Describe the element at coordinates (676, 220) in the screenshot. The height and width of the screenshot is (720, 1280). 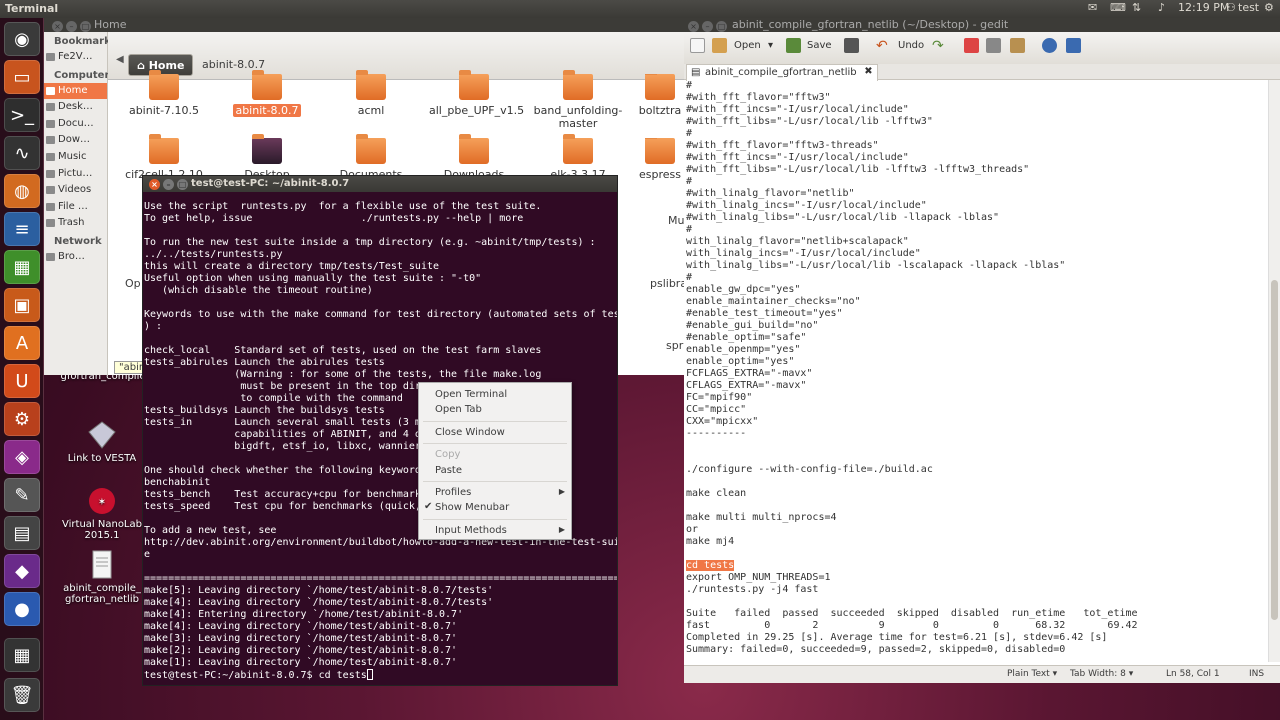
I see `folder-label-fragment: Mu` at that location.